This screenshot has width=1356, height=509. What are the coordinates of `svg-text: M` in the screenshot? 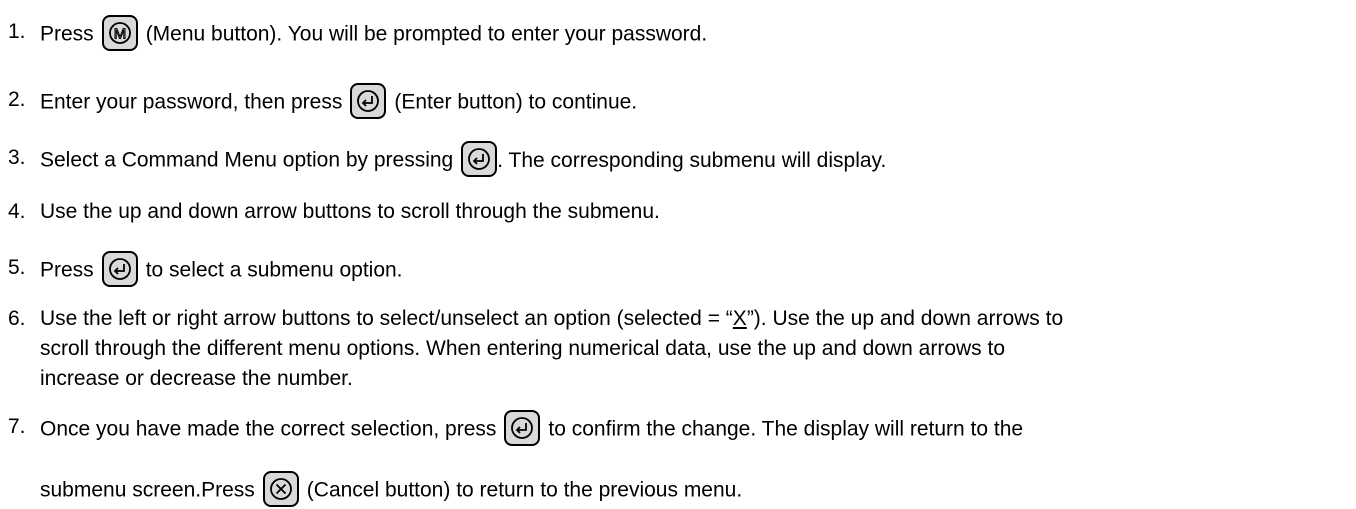 It's located at (119, 34).